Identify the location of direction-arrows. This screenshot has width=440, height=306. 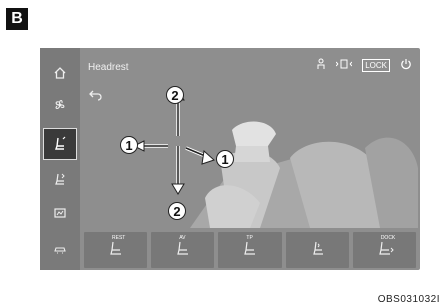
(173, 142).